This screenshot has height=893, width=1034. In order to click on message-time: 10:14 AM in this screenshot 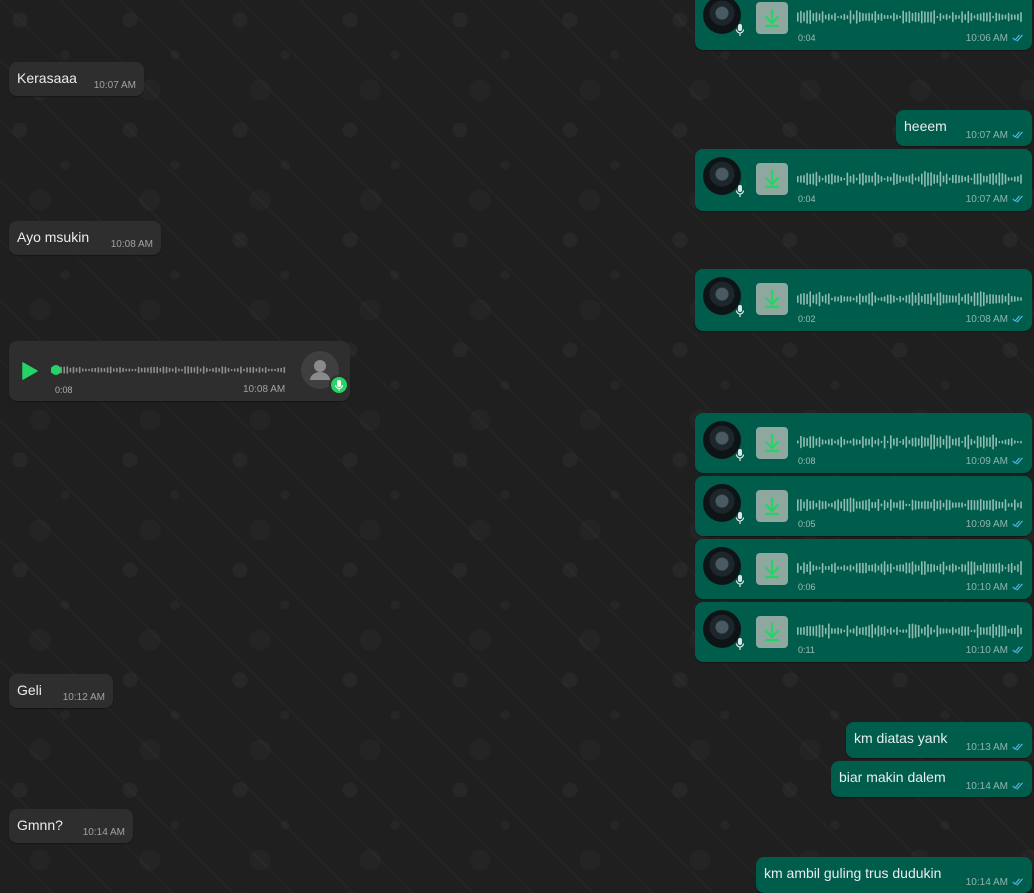, I will do `click(995, 882)`.